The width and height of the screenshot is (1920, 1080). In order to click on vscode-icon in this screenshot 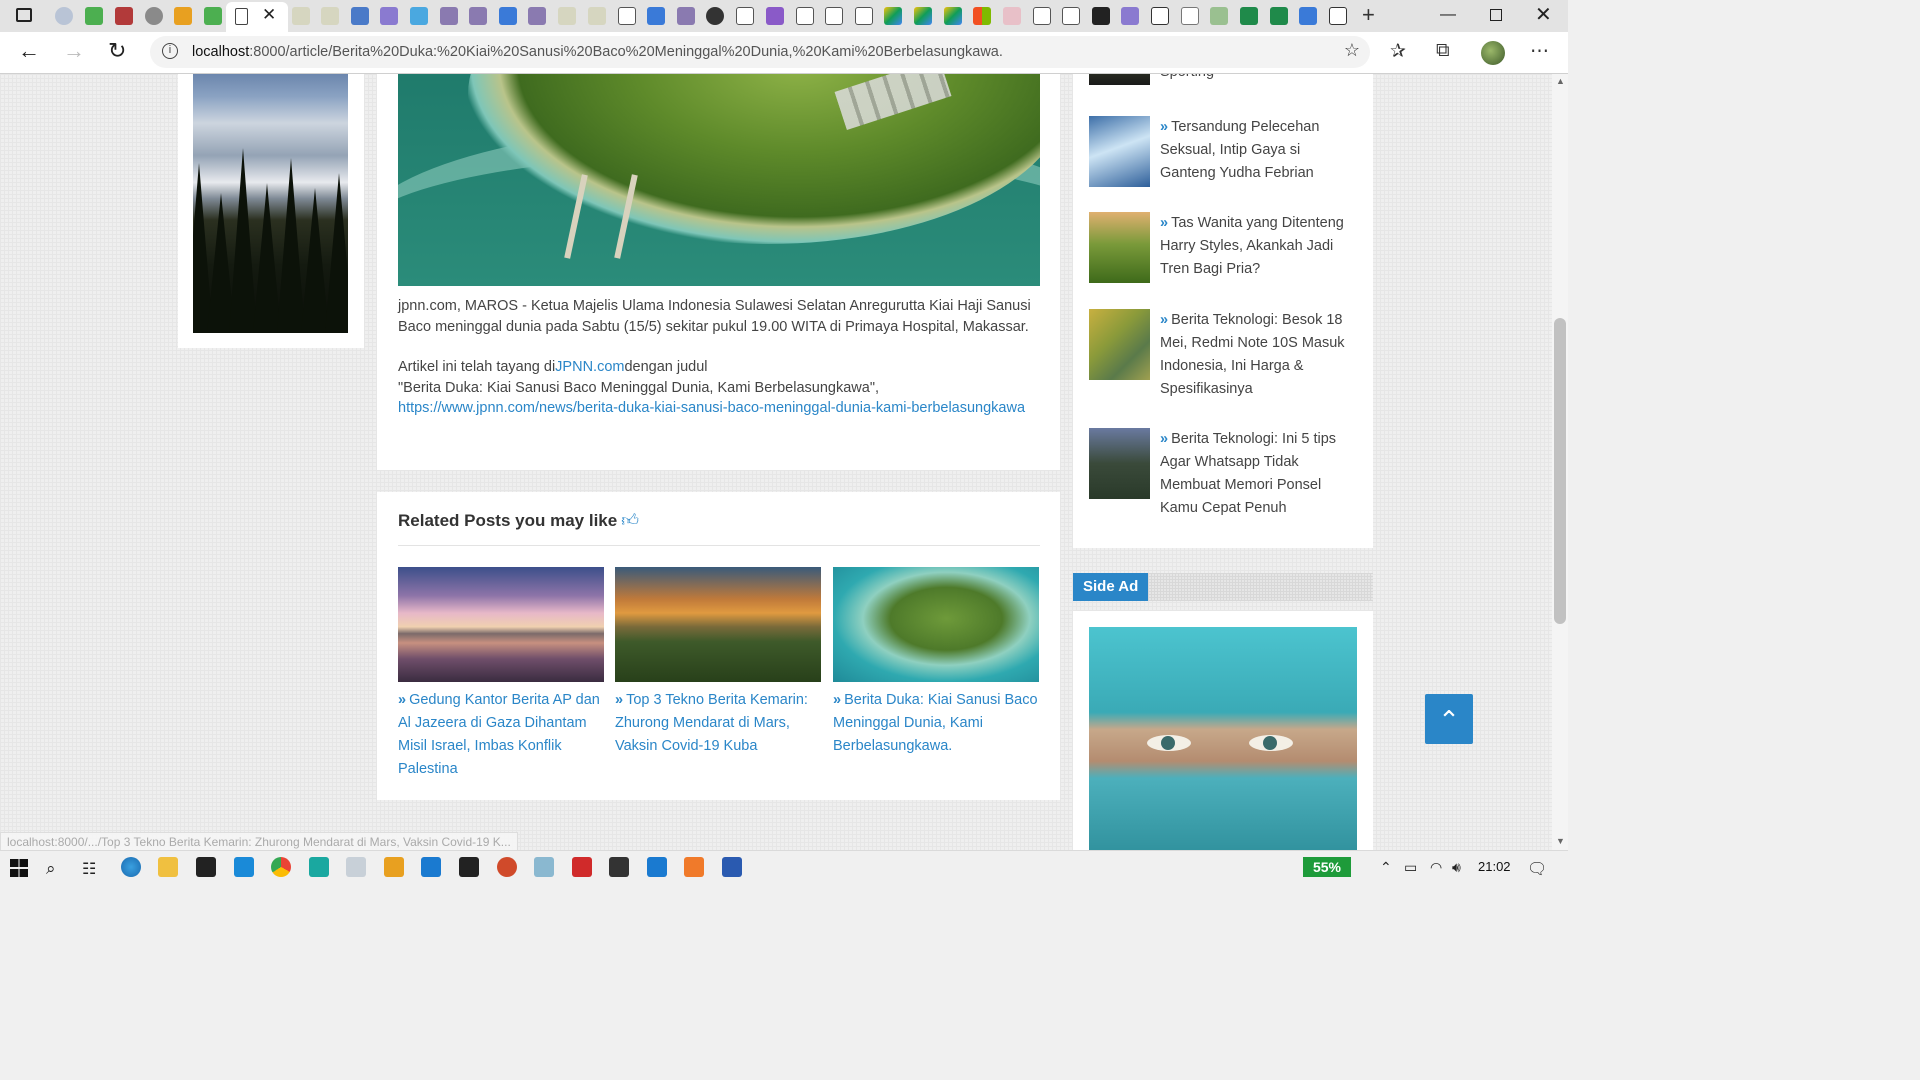, I will do `click(431, 867)`.